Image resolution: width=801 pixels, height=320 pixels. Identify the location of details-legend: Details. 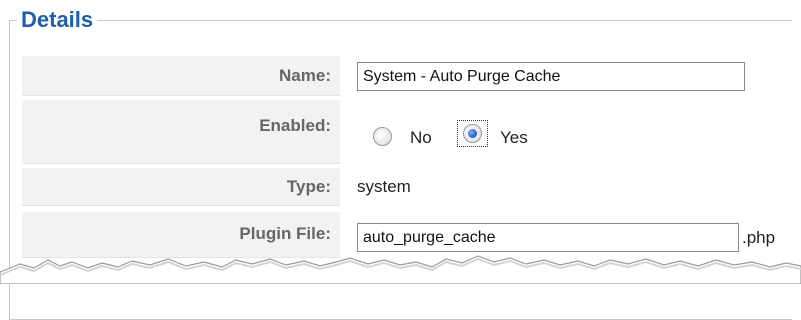
(57, 20).